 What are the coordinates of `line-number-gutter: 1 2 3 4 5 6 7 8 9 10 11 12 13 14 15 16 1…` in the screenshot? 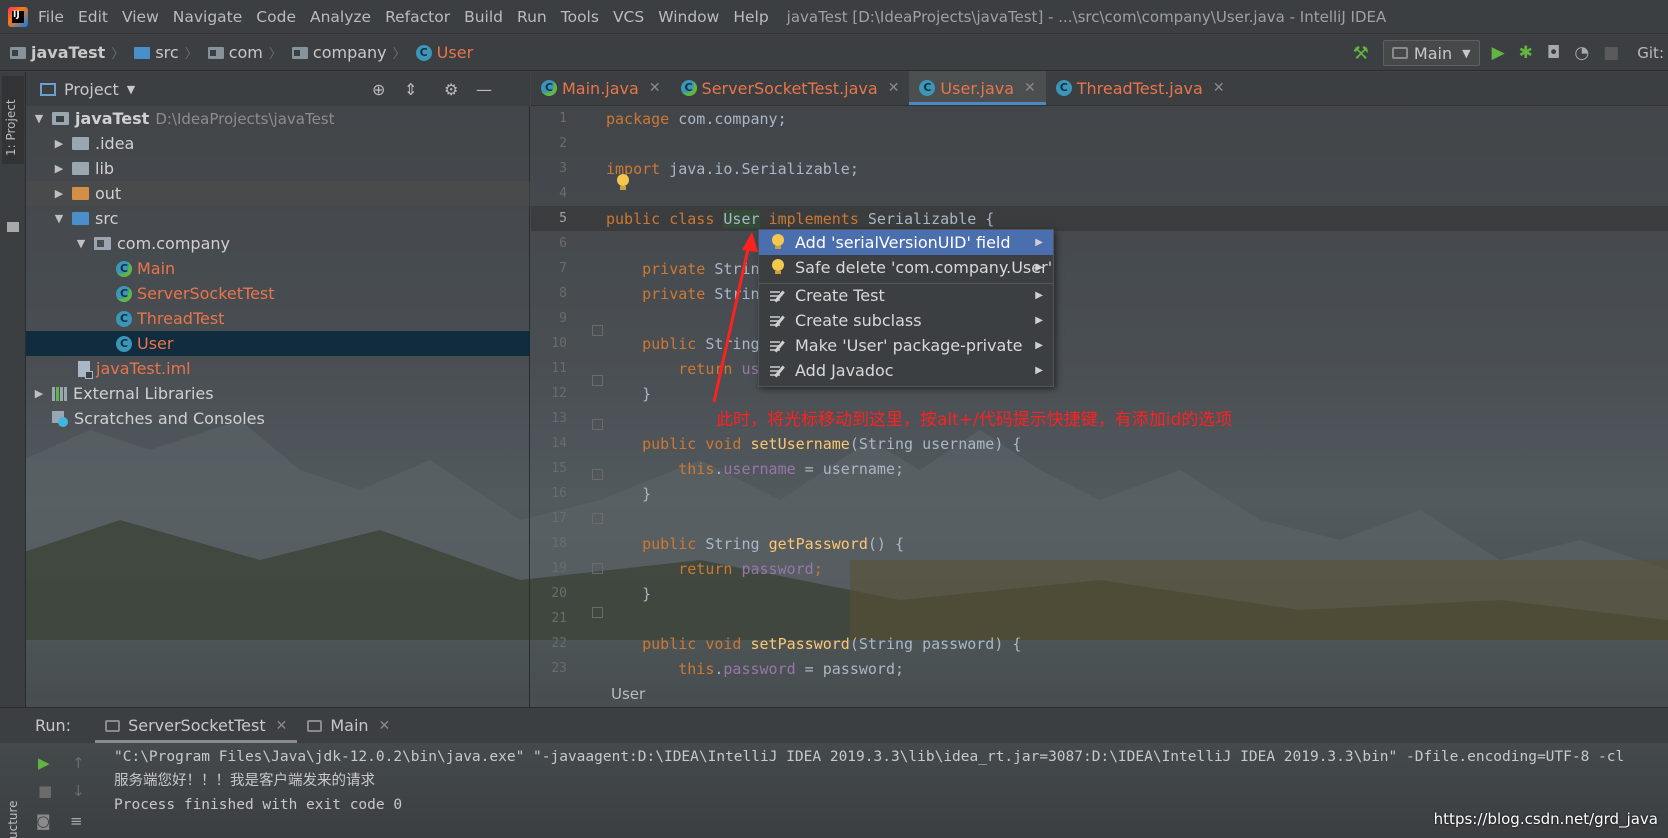 It's located at (567, 394).